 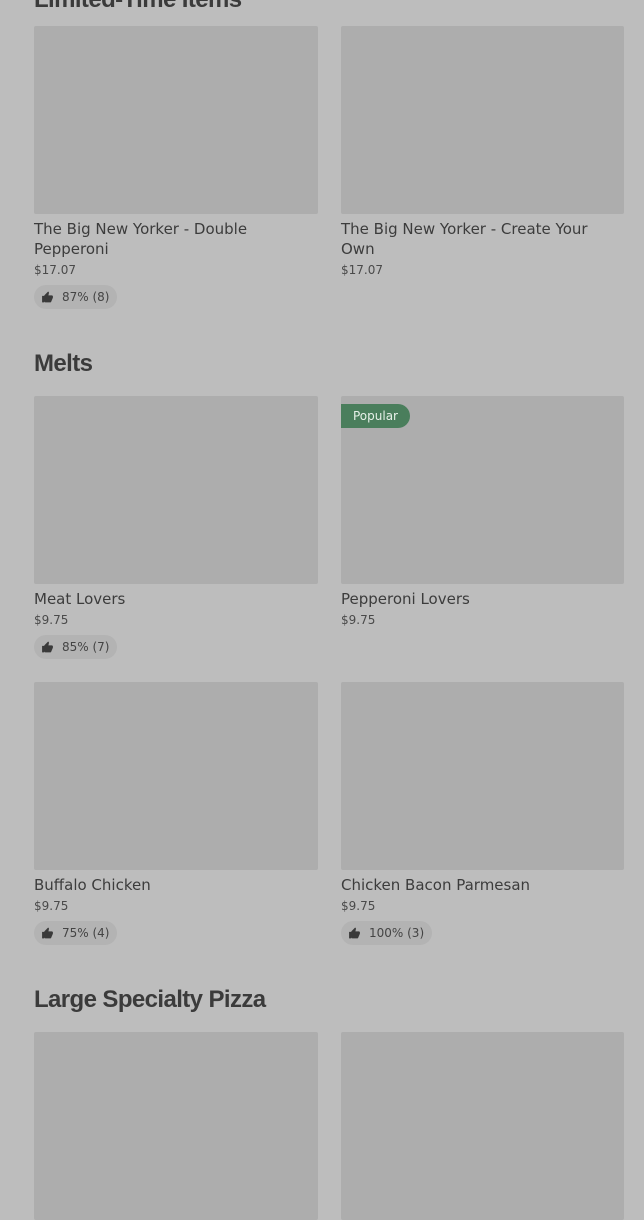 I want to click on rating-text: 87% (8), so click(x=86, y=297).